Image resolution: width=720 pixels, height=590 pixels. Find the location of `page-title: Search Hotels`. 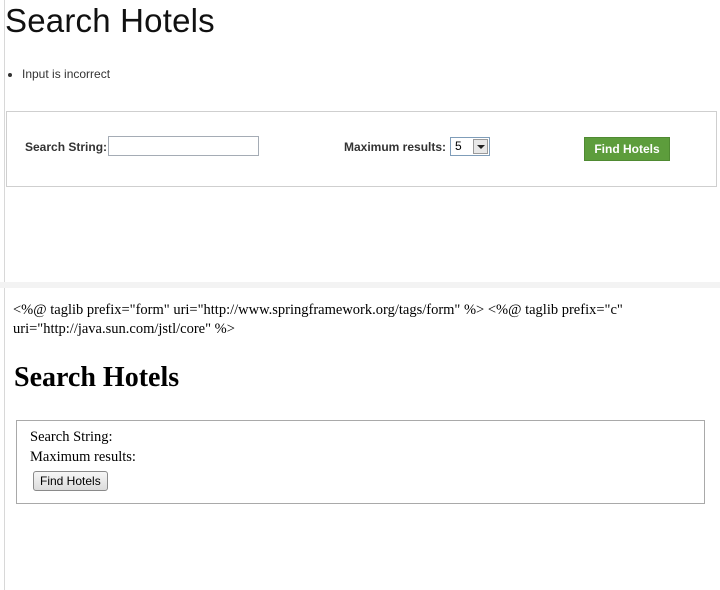

page-title: Search Hotels is located at coordinates (110, 20).